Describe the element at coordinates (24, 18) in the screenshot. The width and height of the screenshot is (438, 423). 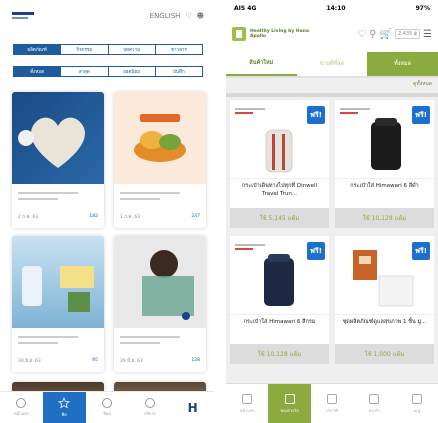
I see `brand-logo` at that location.